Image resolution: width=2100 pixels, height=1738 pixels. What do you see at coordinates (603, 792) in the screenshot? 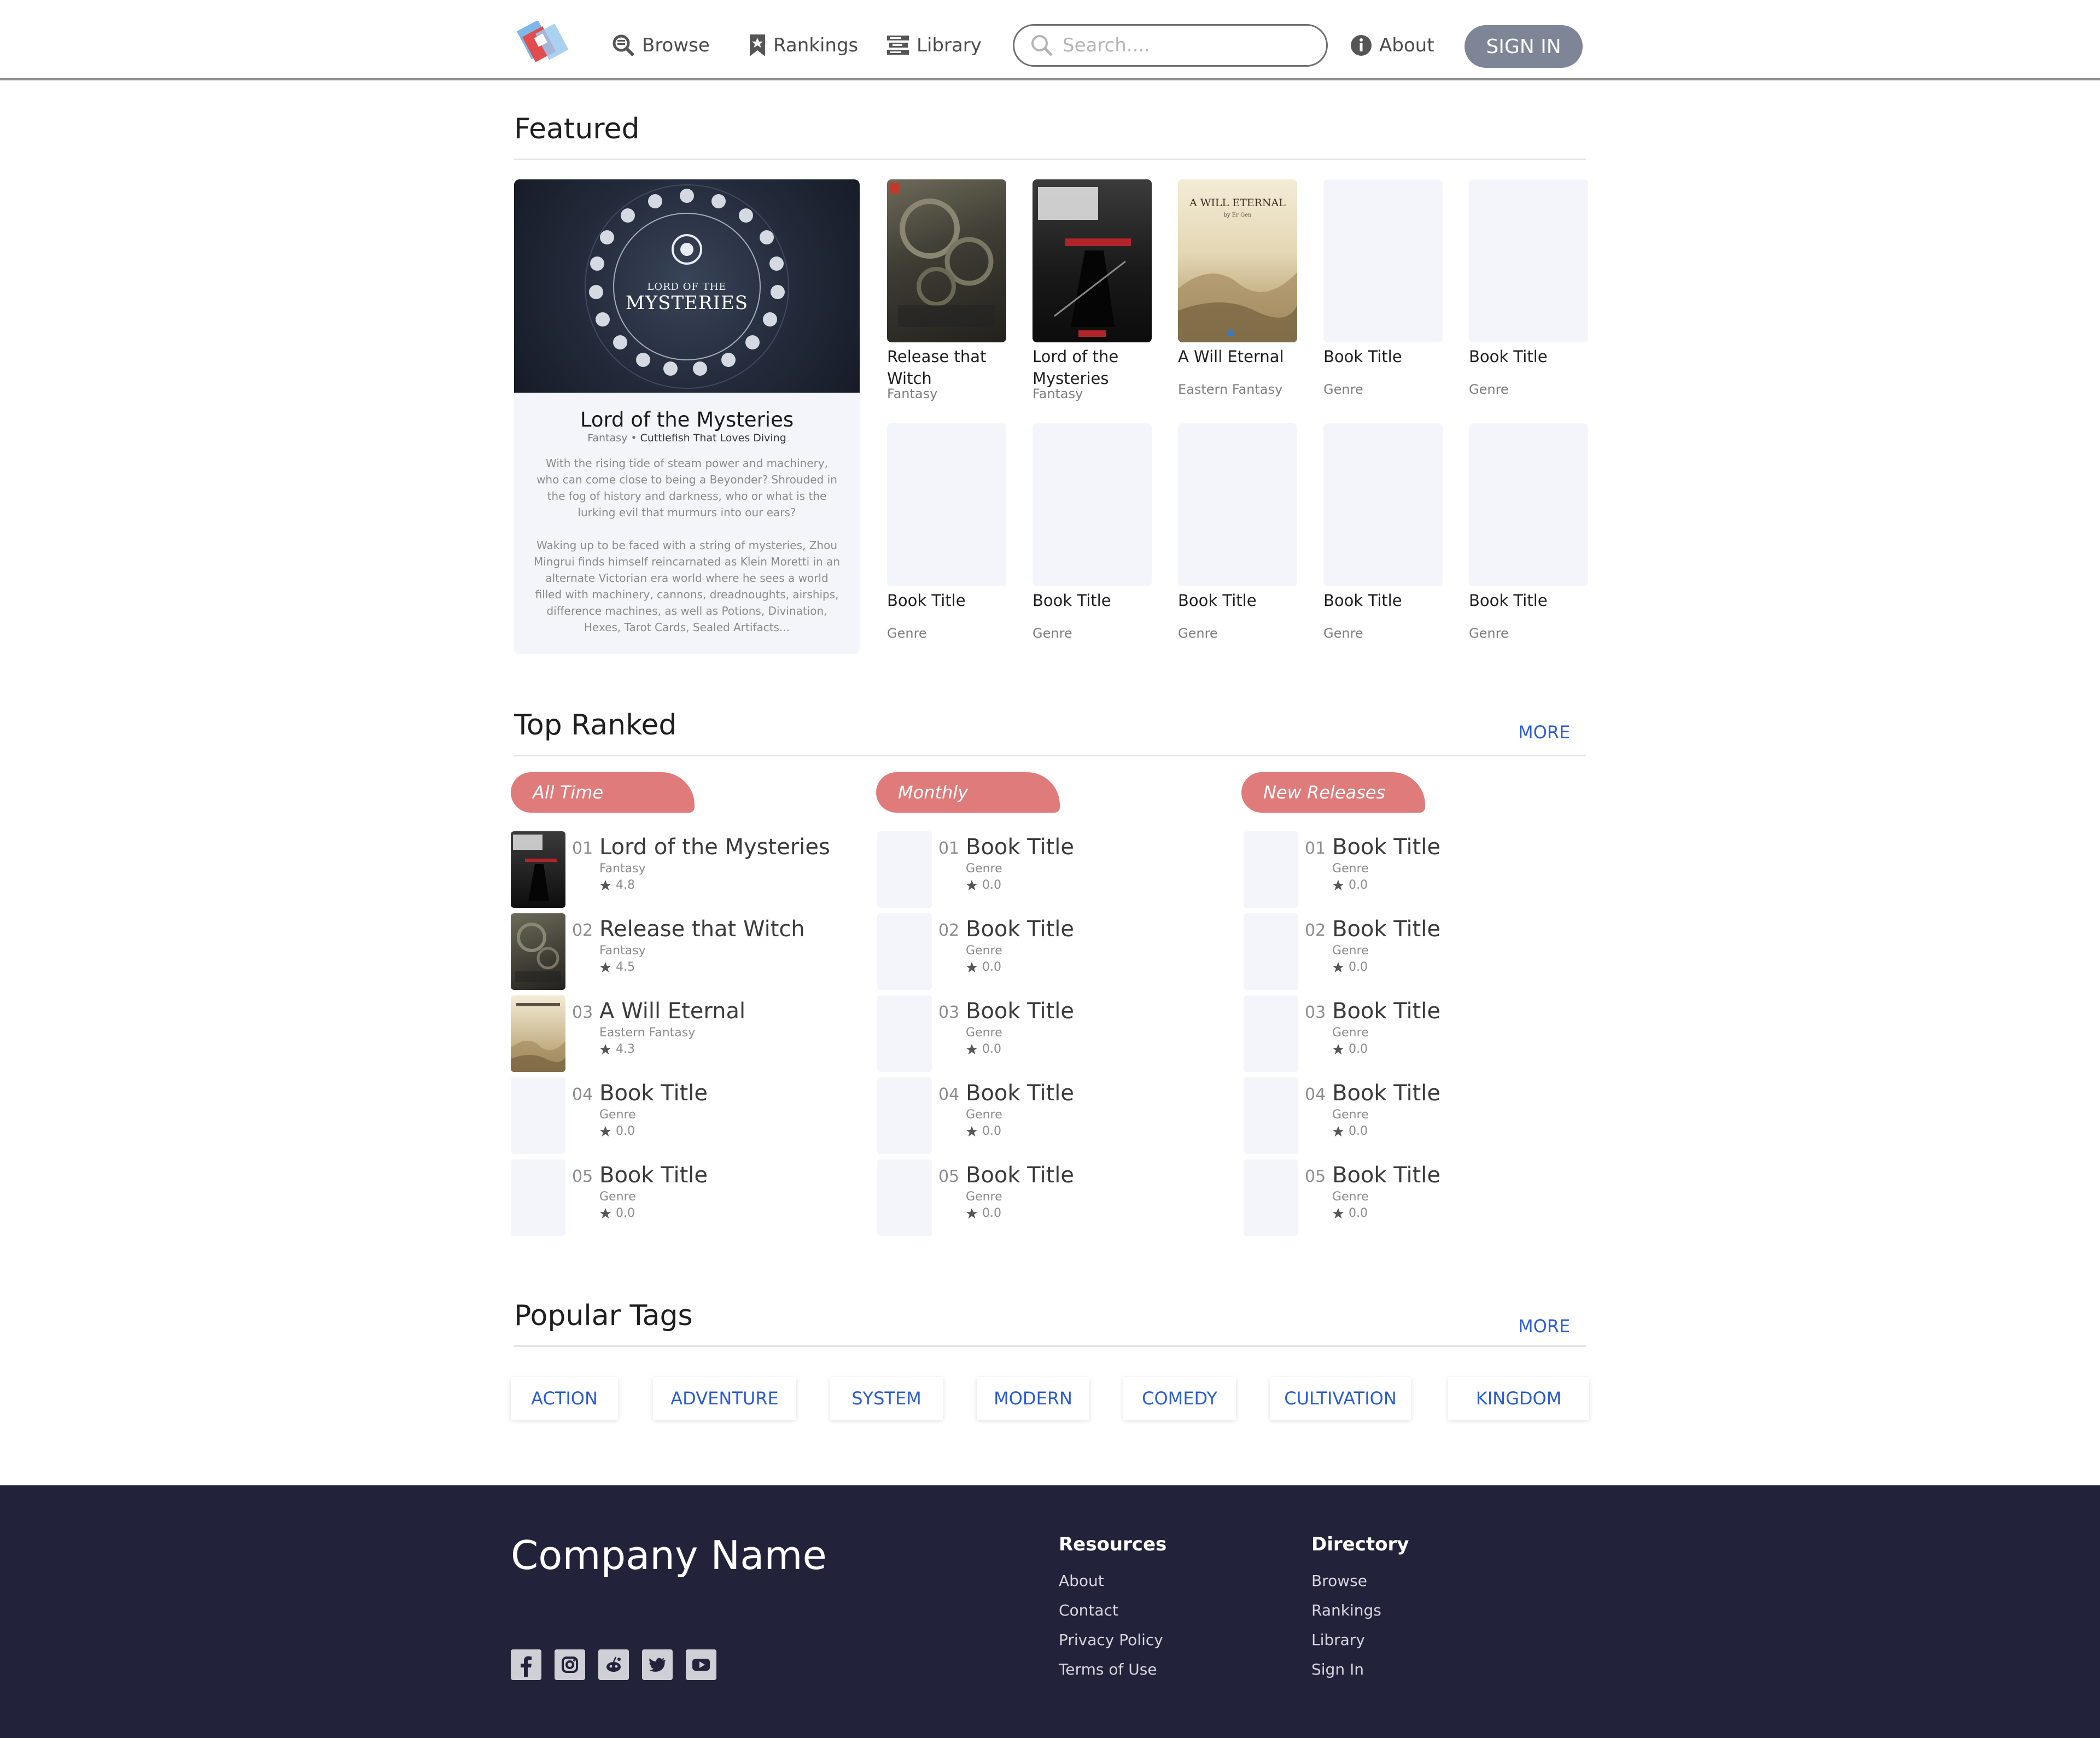
I see `tab-all-time: All Time` at bounding box center [603, 792].